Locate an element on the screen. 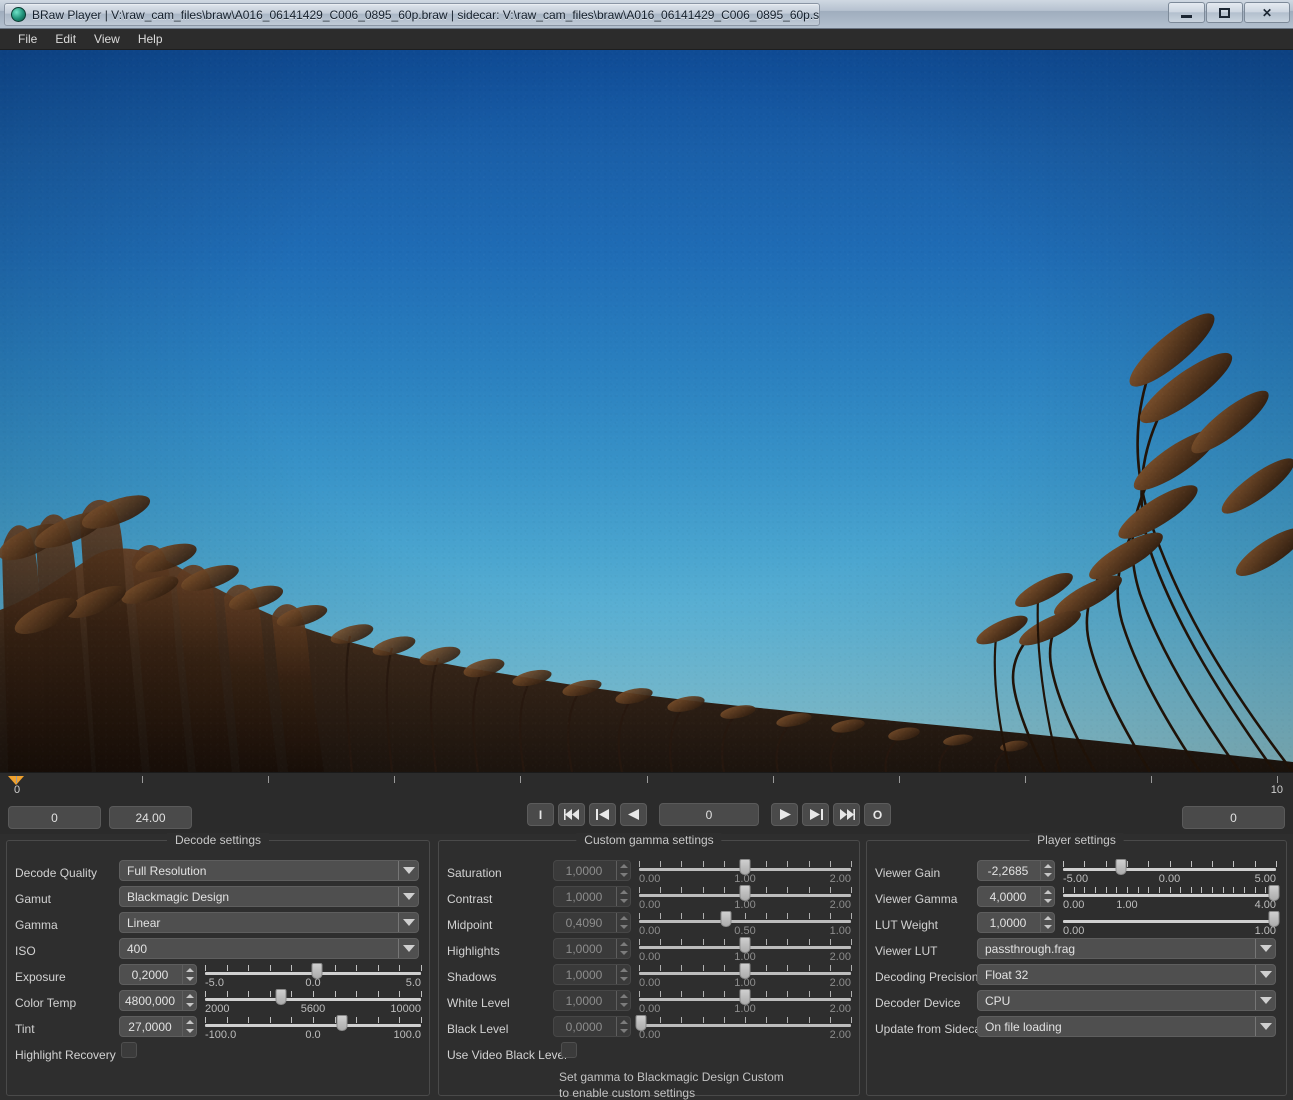 This screenshot has width=1293, height=1100. color-temp-stepper is located at coordinates (189, 1000).